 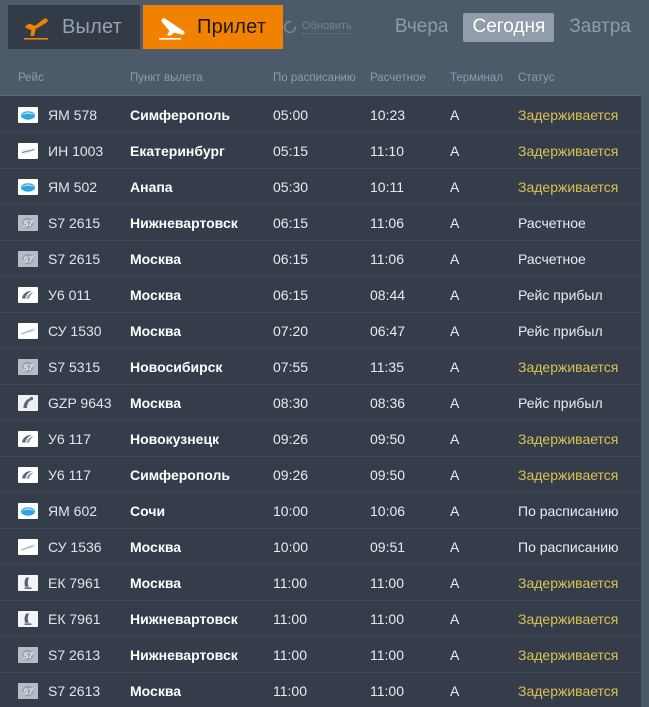 I want to click on table-row: У6 011 Москва 06:15 08:44 A Рейс прибыл, so click(x=320, y=295).